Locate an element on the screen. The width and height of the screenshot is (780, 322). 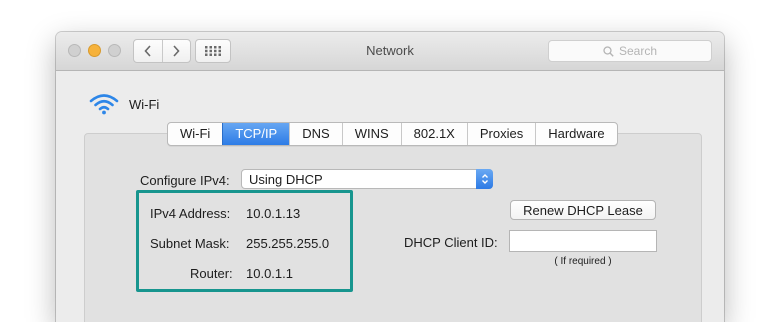
window-title: Network is located at coordinates (390, 50).